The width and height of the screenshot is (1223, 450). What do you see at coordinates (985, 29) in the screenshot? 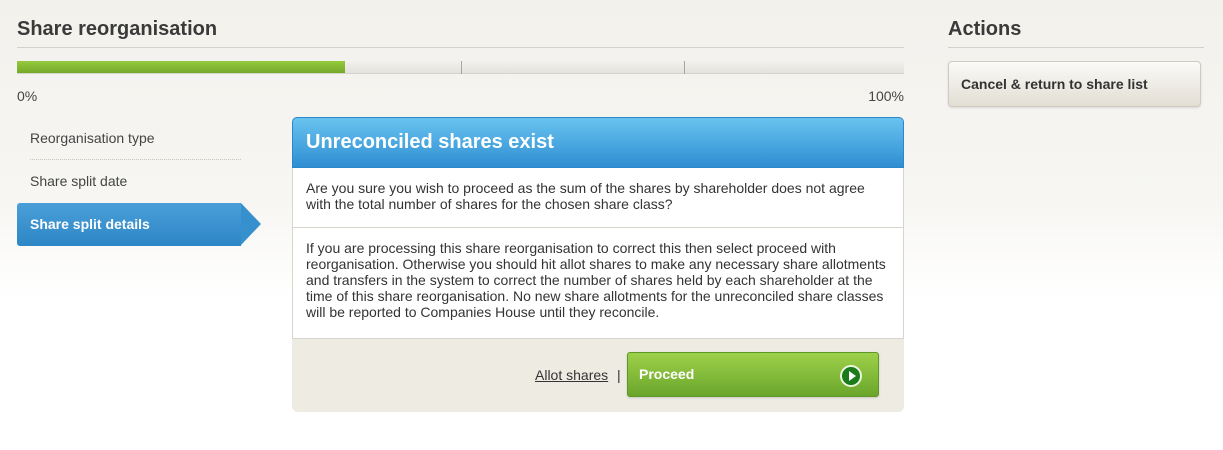
I see `actions-title: Actions` at bounding box center [985, 29].